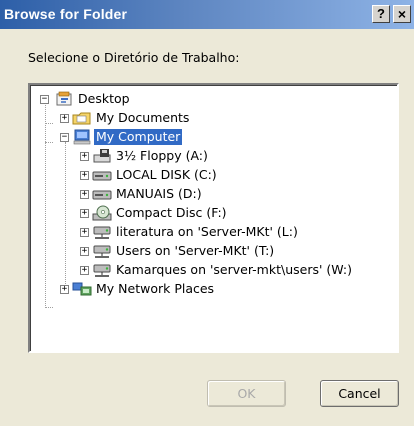 The image size is (414, 426). Describe the element at coordinates (155, 288) in the screenshot. I see `tree-item-label: My Network Places` at that location.